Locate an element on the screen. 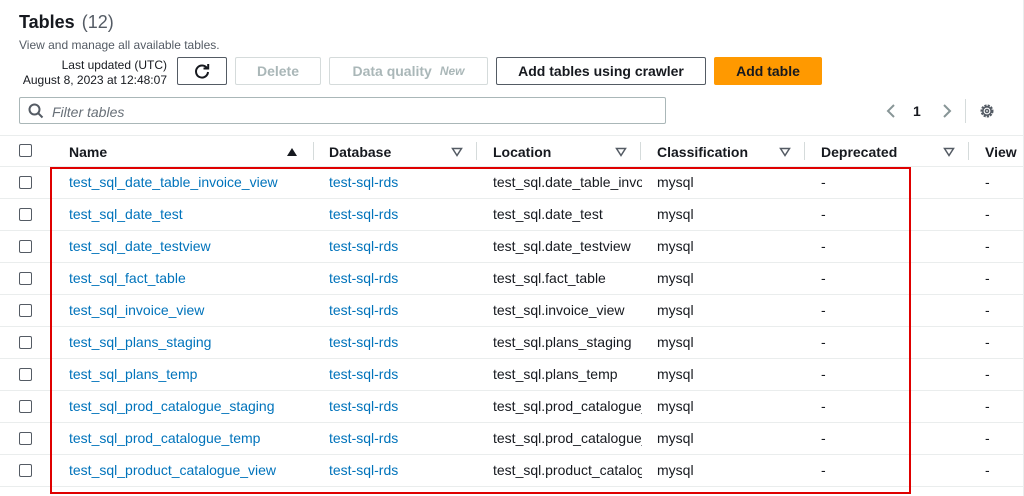 This screenshot has height=496, width=1024. cell-location: test_sql.prod_catalogue_temp is located at coordinates (567, 438).